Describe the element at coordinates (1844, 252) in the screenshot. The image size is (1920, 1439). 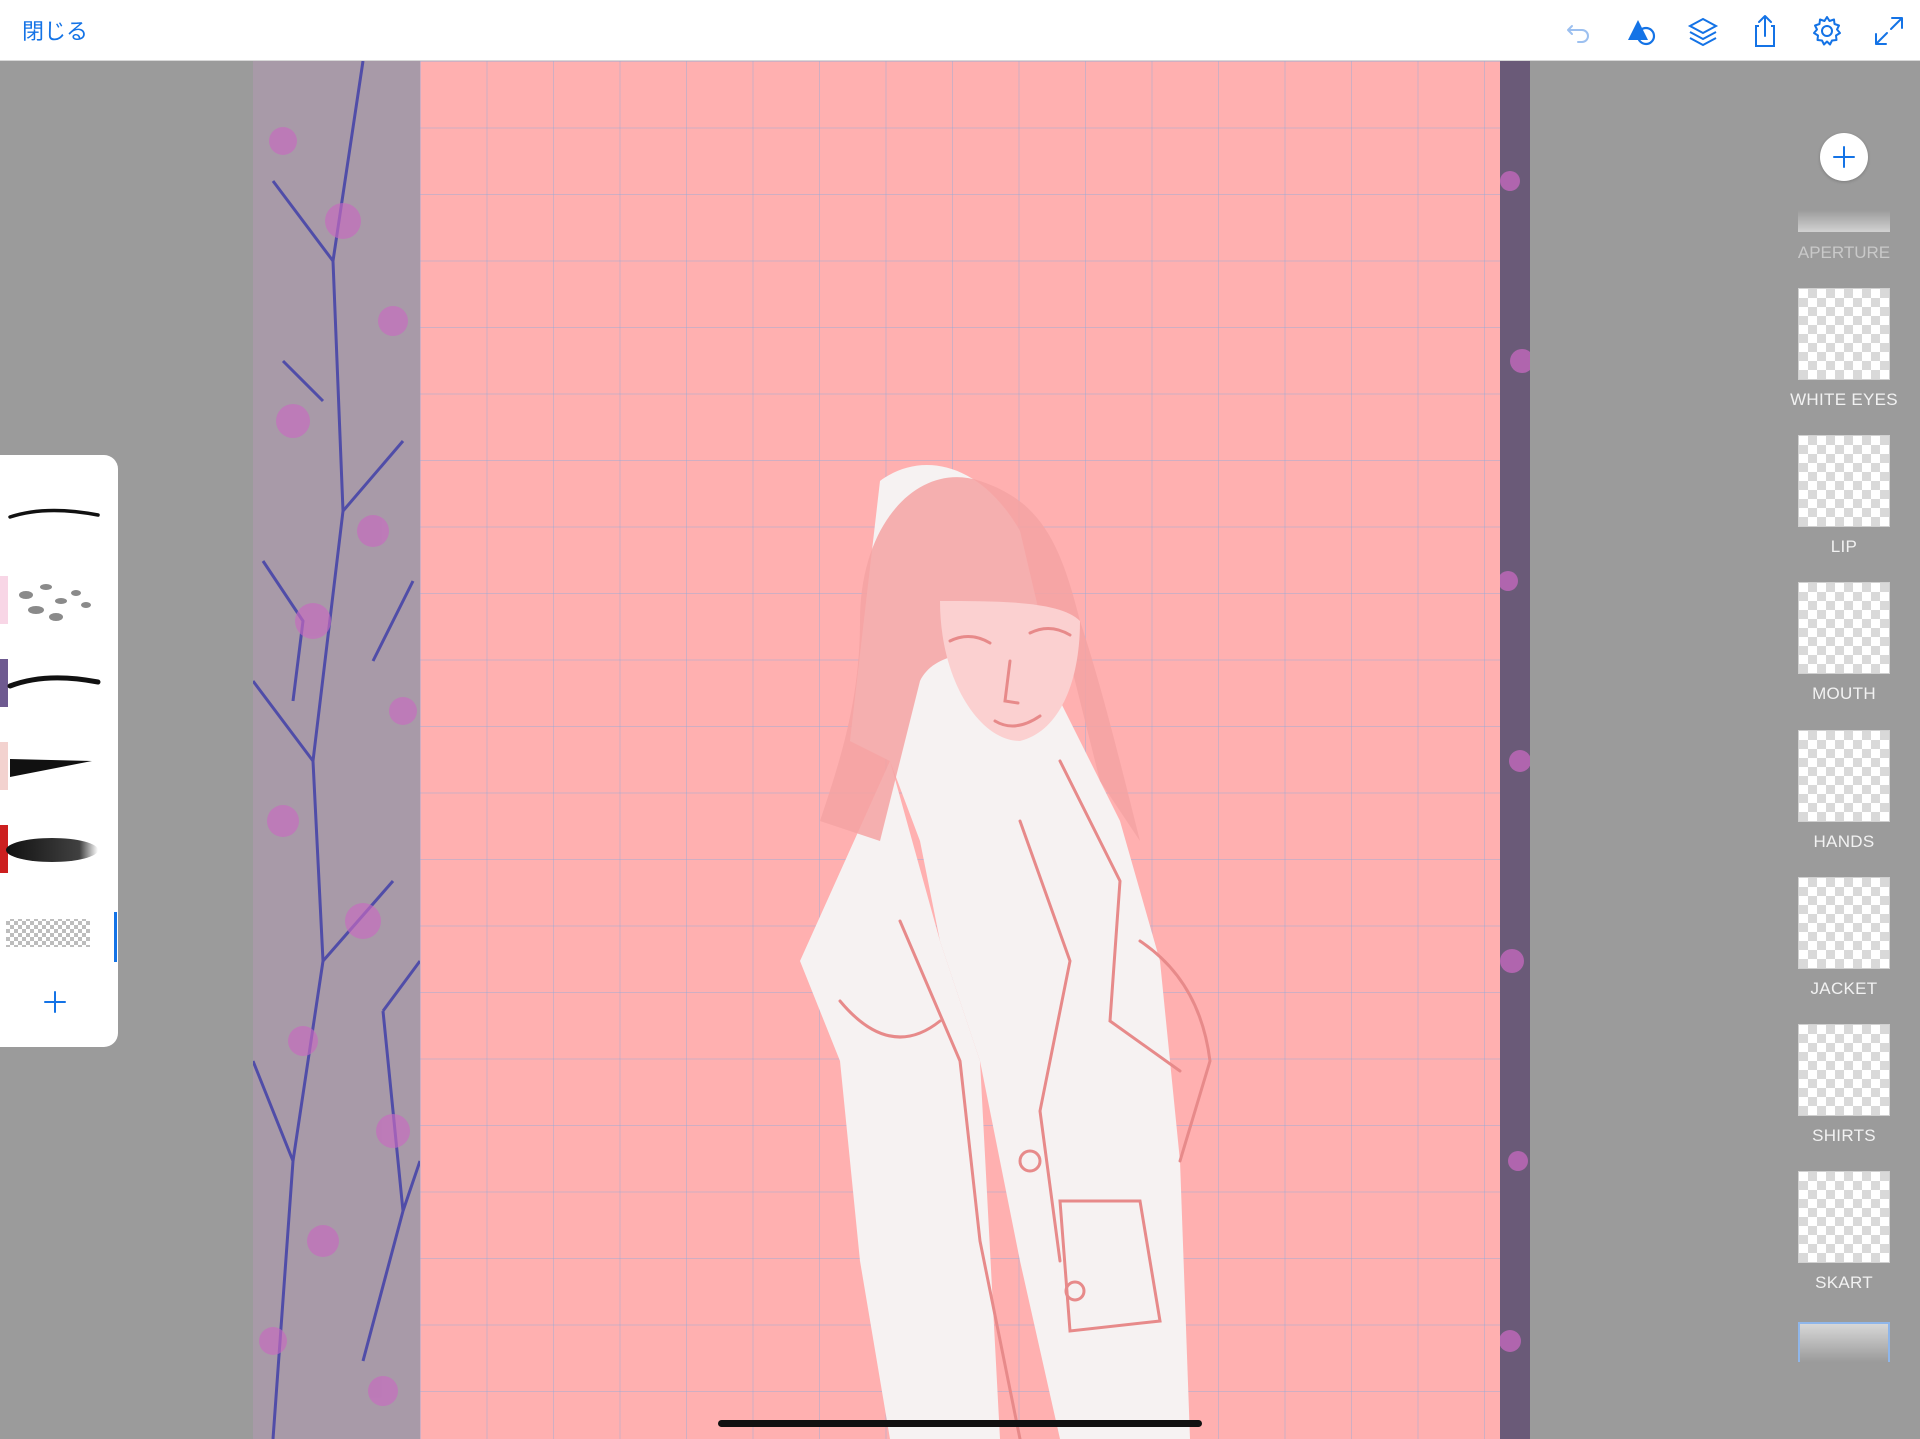
I see `layer-label-partial: APERTURE` at that location.